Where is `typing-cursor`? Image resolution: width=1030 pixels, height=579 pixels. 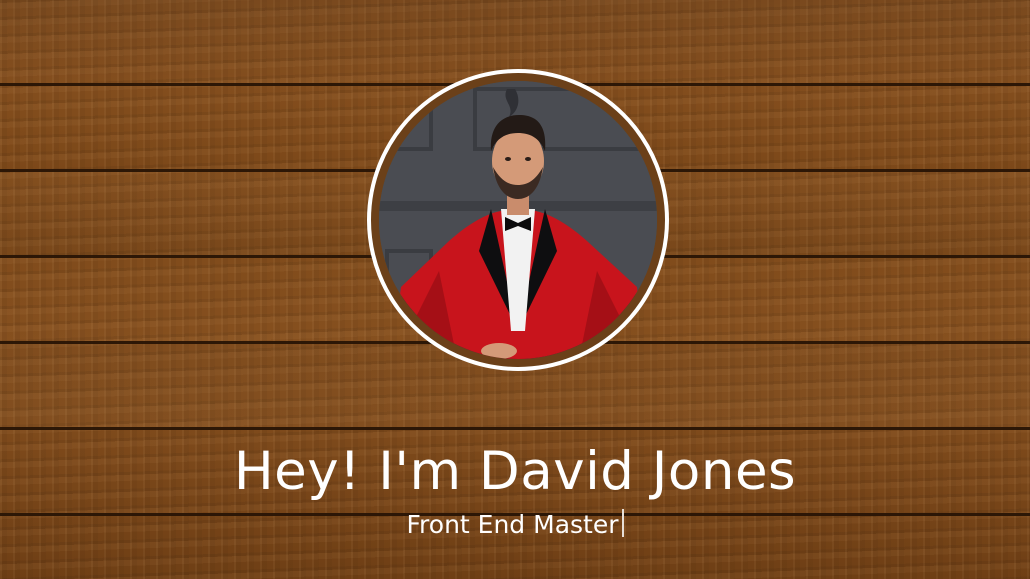 typing-cursor is located at coordinates (622, 523).